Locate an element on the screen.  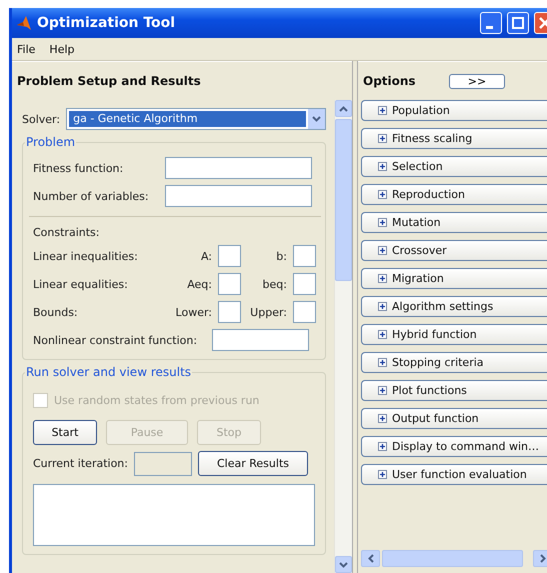
scroll-right-icon is located at coordinates (543, 558).